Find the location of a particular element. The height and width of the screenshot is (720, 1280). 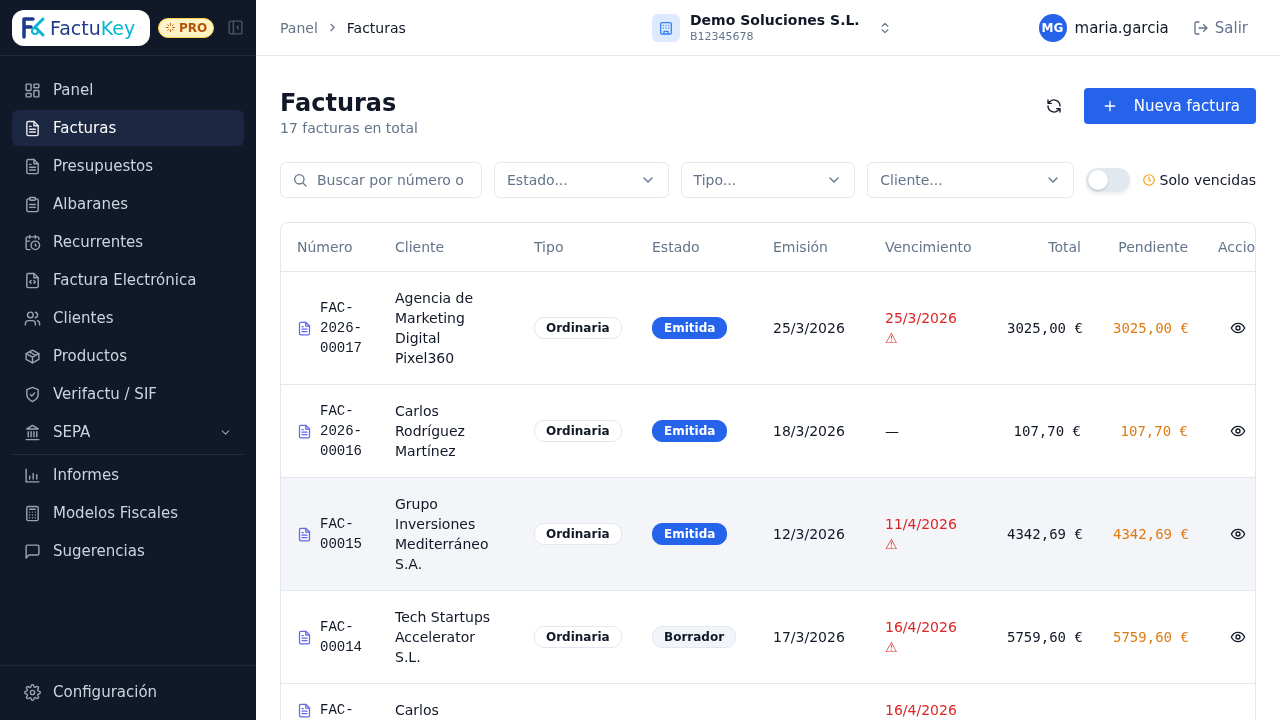

sidebar-item: Panel is located at coordinates (128, 90).